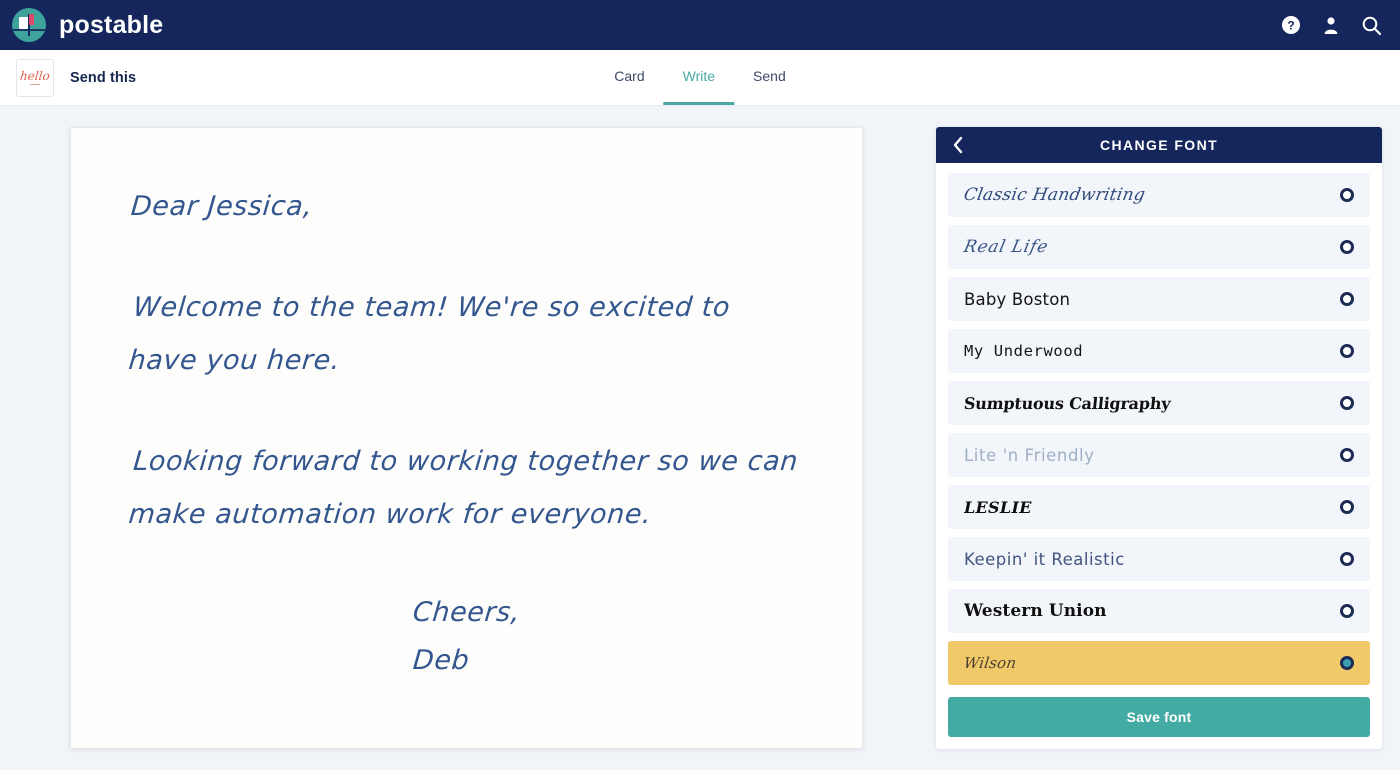  Describe the element at coordinates (769, 77) in the screenshot. I see `tab-send: Send` at that location.